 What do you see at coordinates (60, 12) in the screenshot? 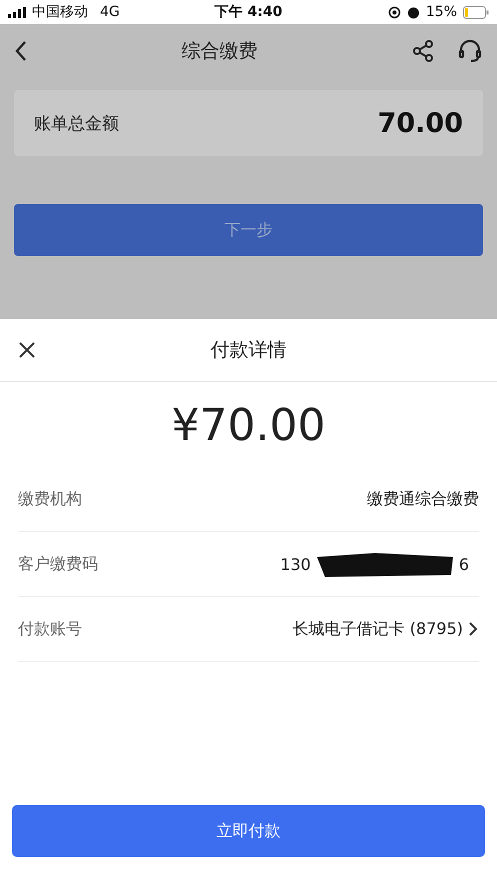
I see `carrier-name: 中国移动` at bounding box center [60, 12].